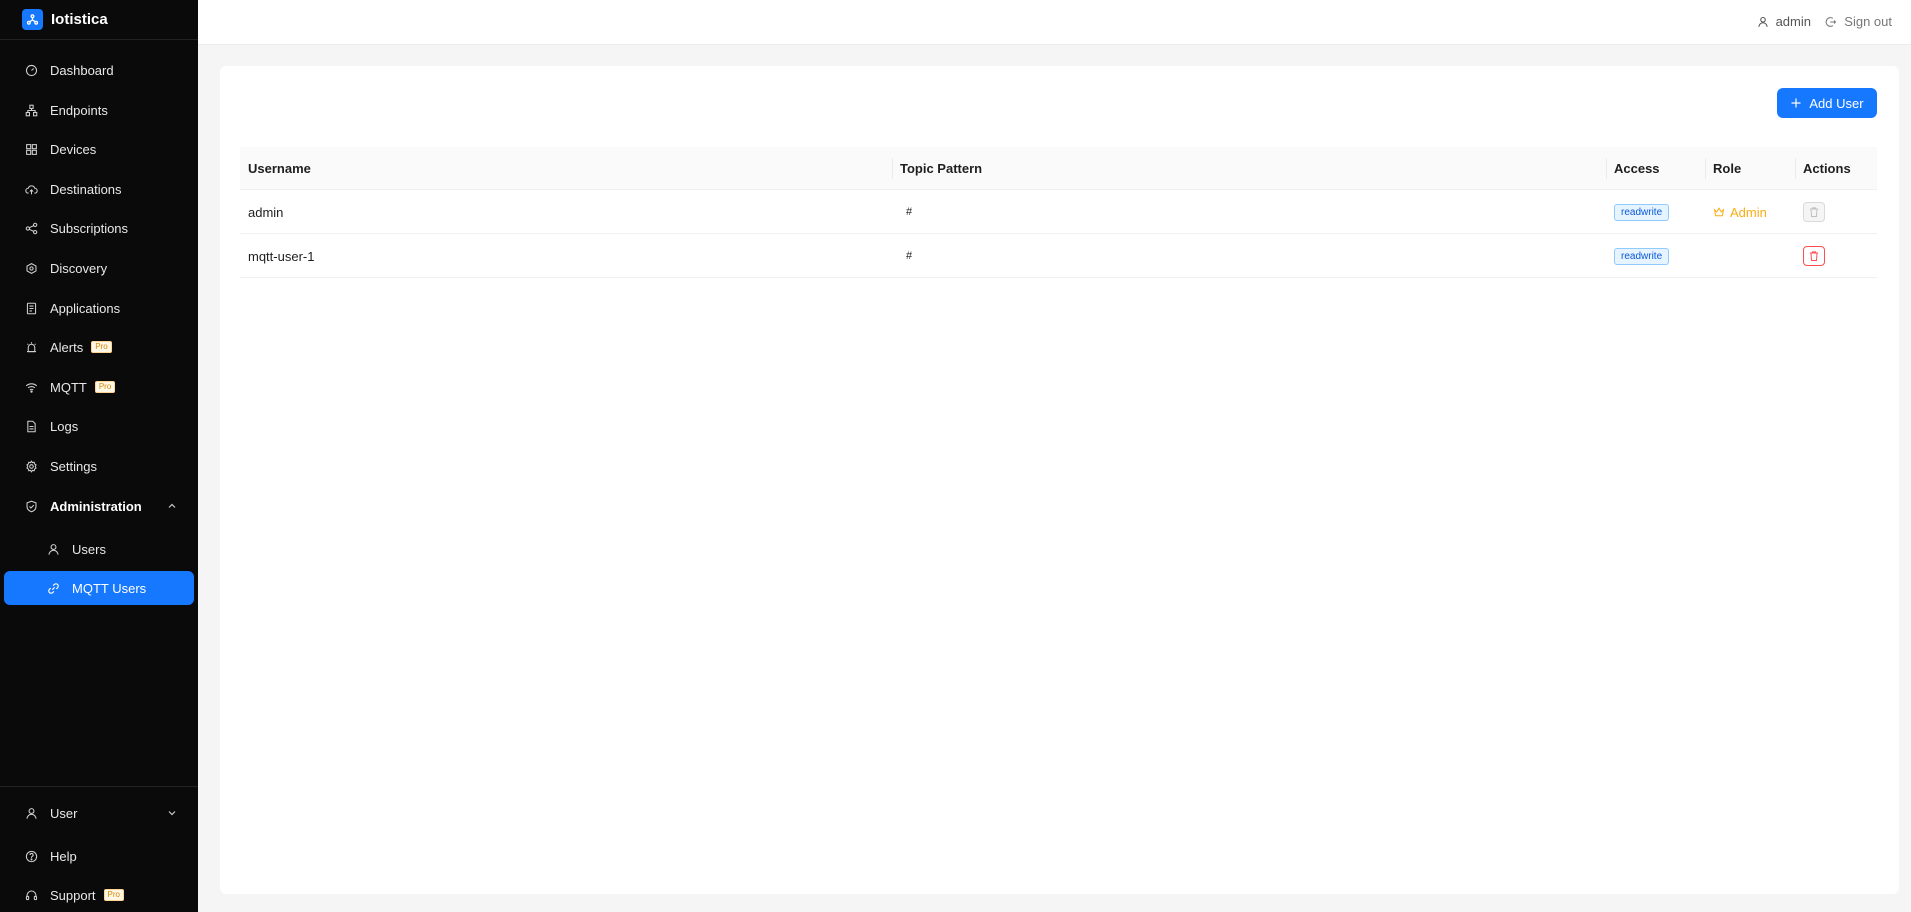 This screenshot has height=912, width=1911. Describe the element at coordinates (79, 110) in the screenshot. I see `sidebar-item-label: Endpoints` at that location.